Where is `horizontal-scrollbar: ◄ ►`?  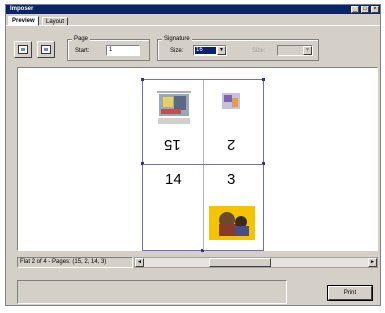 horizontal-scrollbar: ◄ ► is located at coordinates (256, 262).